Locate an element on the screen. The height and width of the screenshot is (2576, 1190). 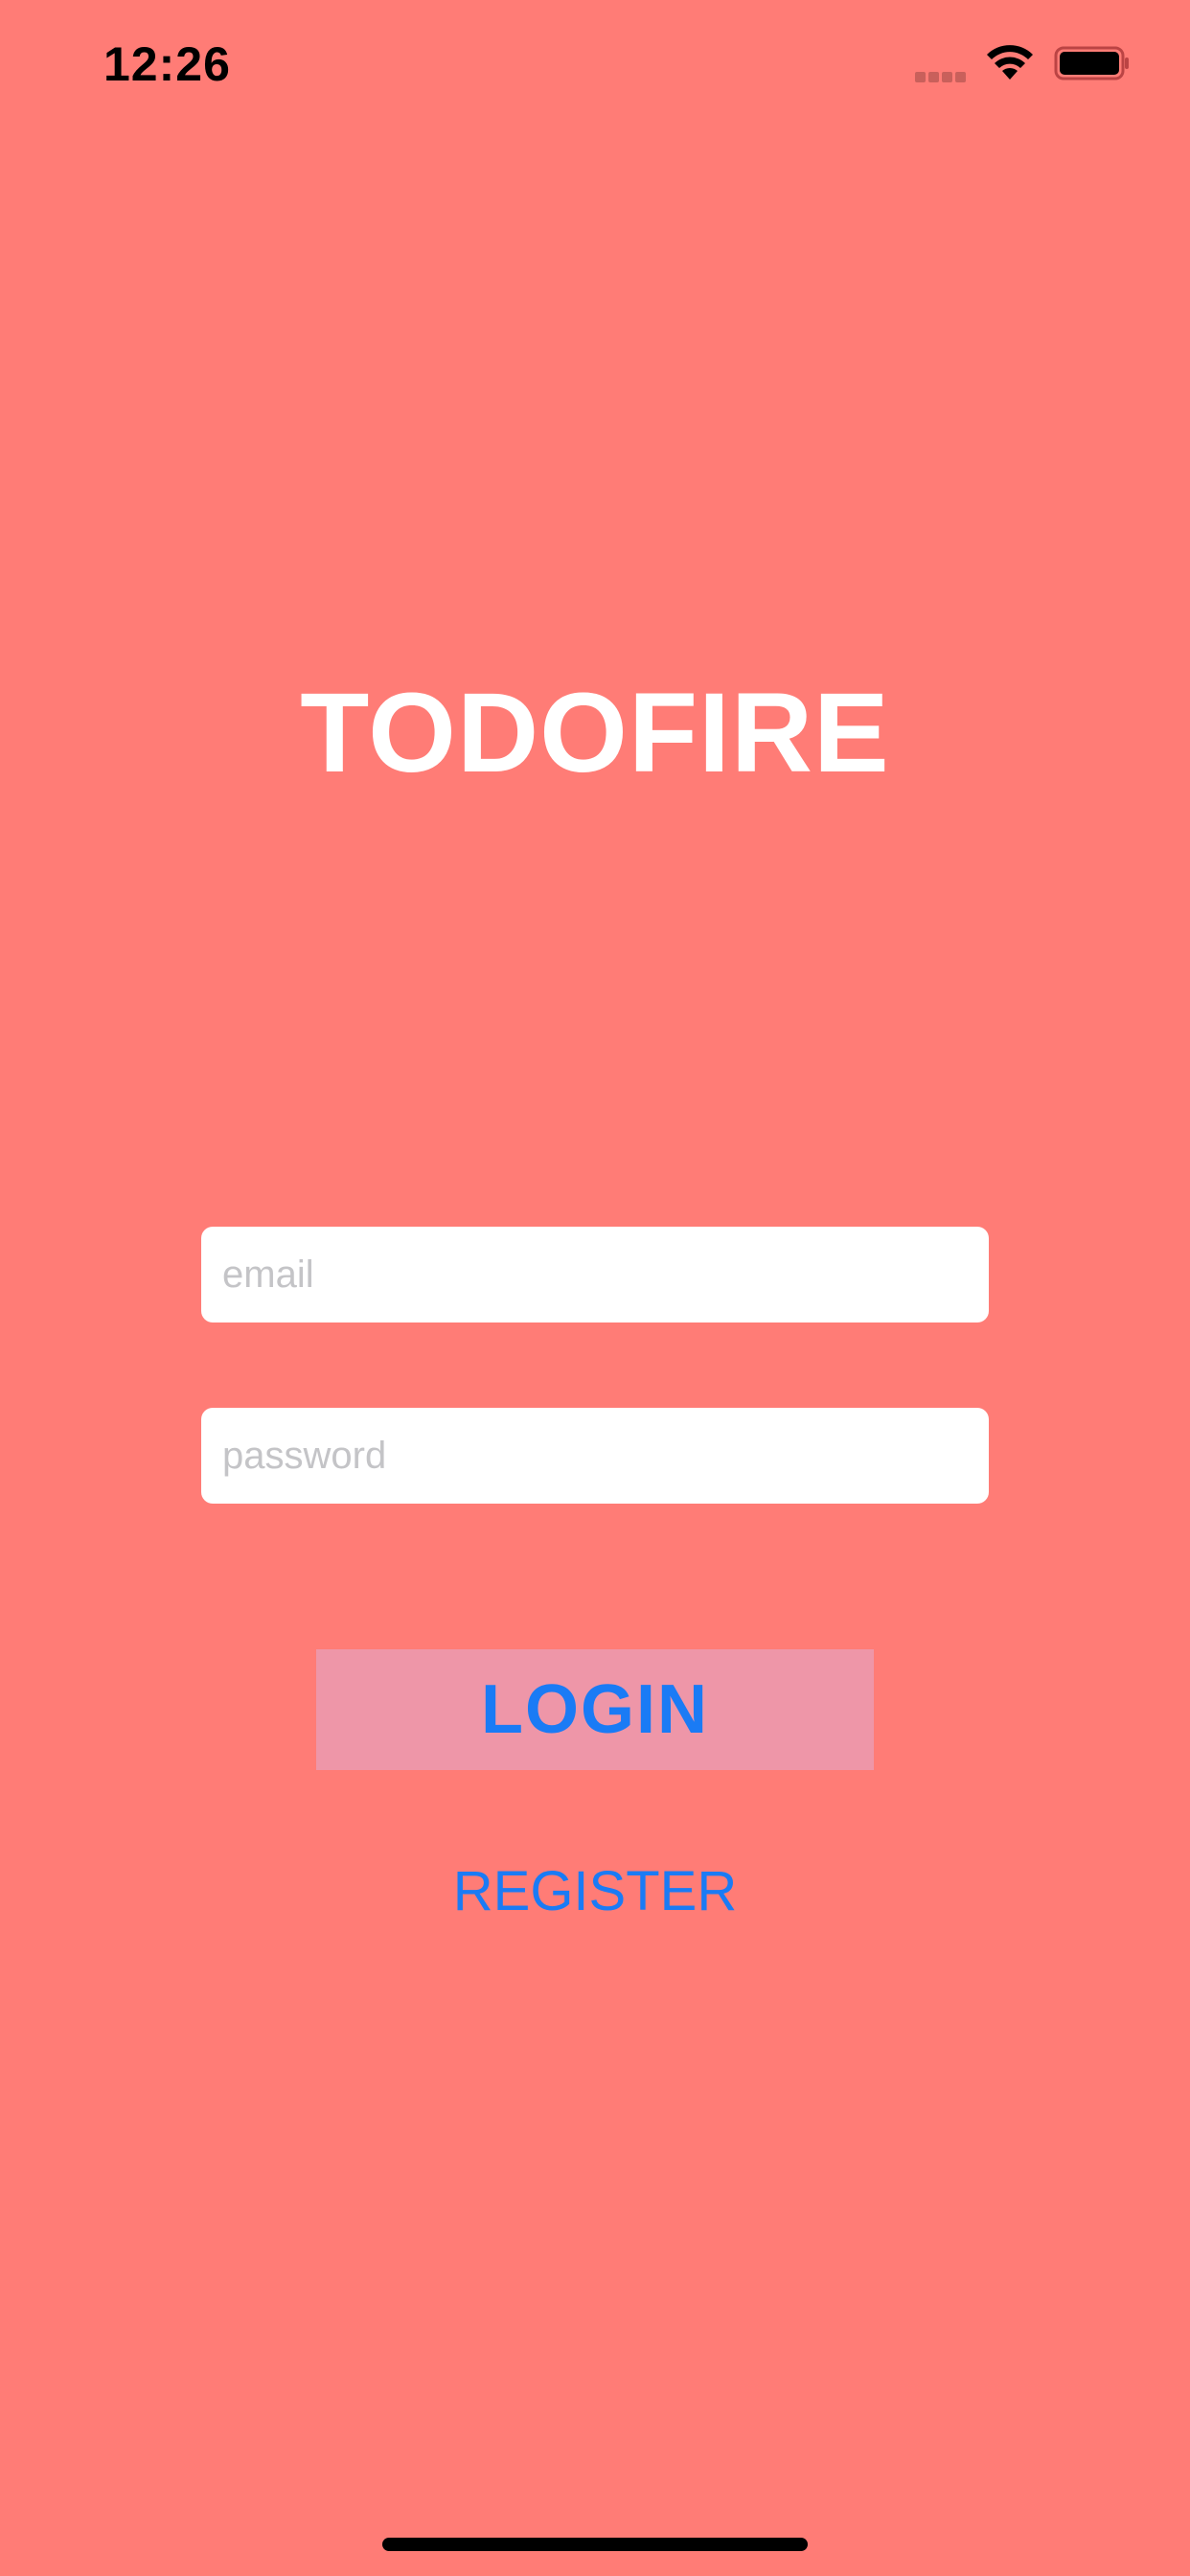
status-bar: 12:26 is located at coordinates (595, 67).